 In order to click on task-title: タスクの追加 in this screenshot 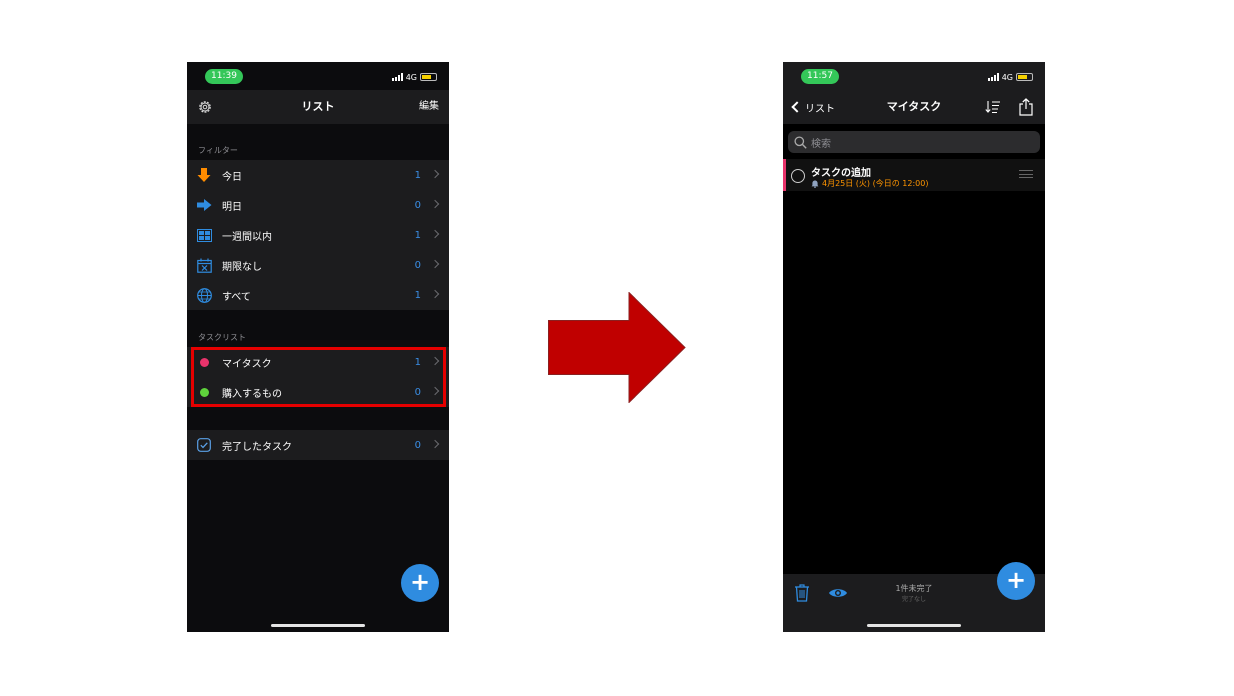, I will do `click(841, 173)`.